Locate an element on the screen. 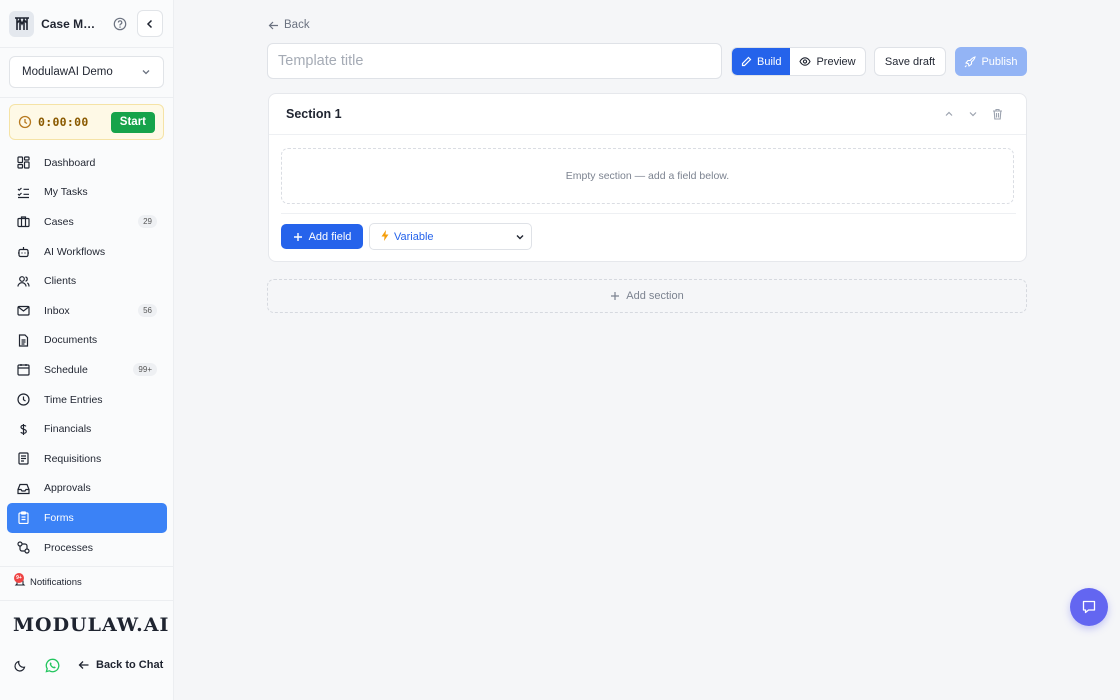 Image resolution: width=1120 pixels, height=700 pixels. sidebar-item-cases: Cases 29 is located at coordinates (87, 222).